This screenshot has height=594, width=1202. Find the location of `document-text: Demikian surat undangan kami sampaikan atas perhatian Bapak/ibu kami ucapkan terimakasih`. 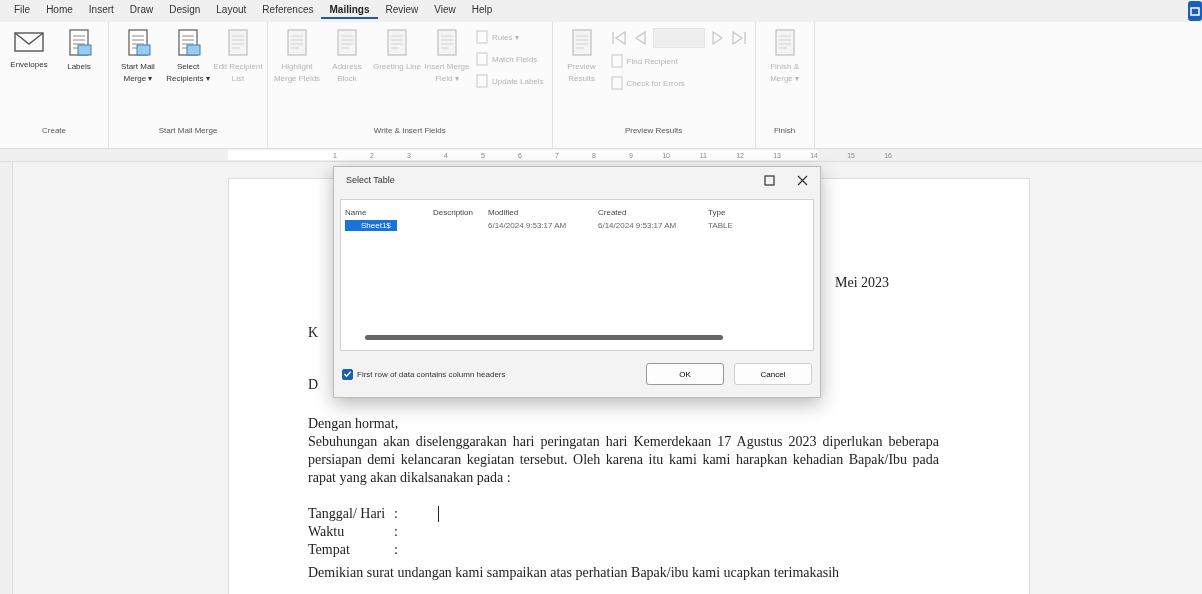

document-text: Demikian surat undangan kami sampaikan atas perhatian Bapak/ibu kami ucapkan terimakasih is located at coordinates (574, 573).